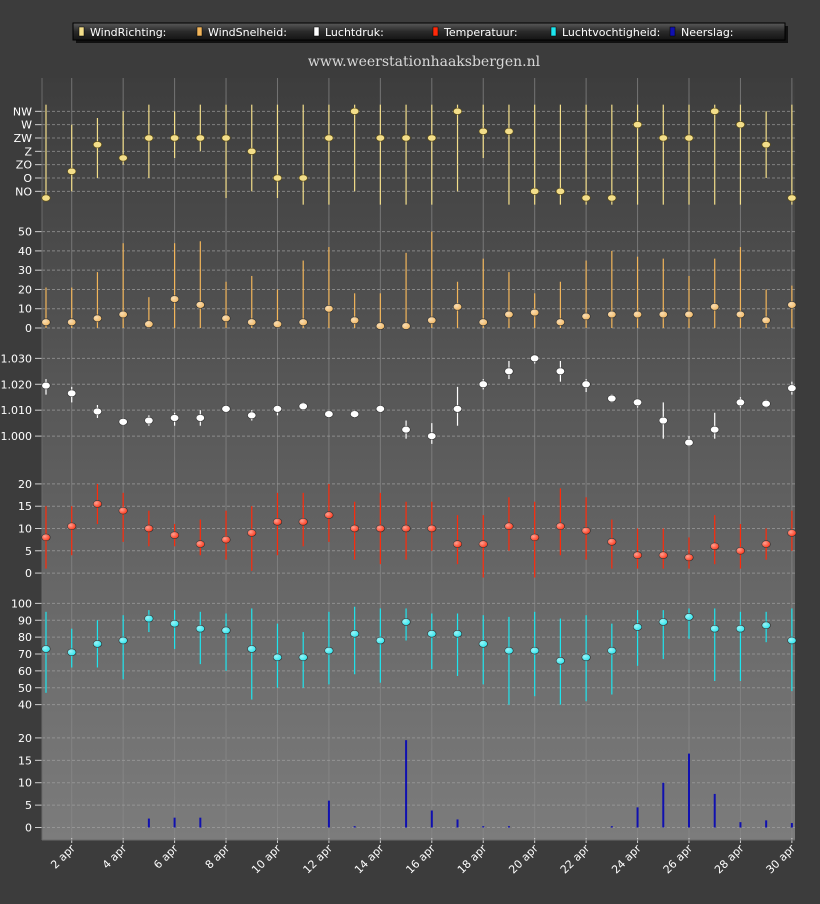 The height and width of the screenshot is (904, 820). I want to click on legend-item-temperatuur: Temperatuur:, so click(475, 32).